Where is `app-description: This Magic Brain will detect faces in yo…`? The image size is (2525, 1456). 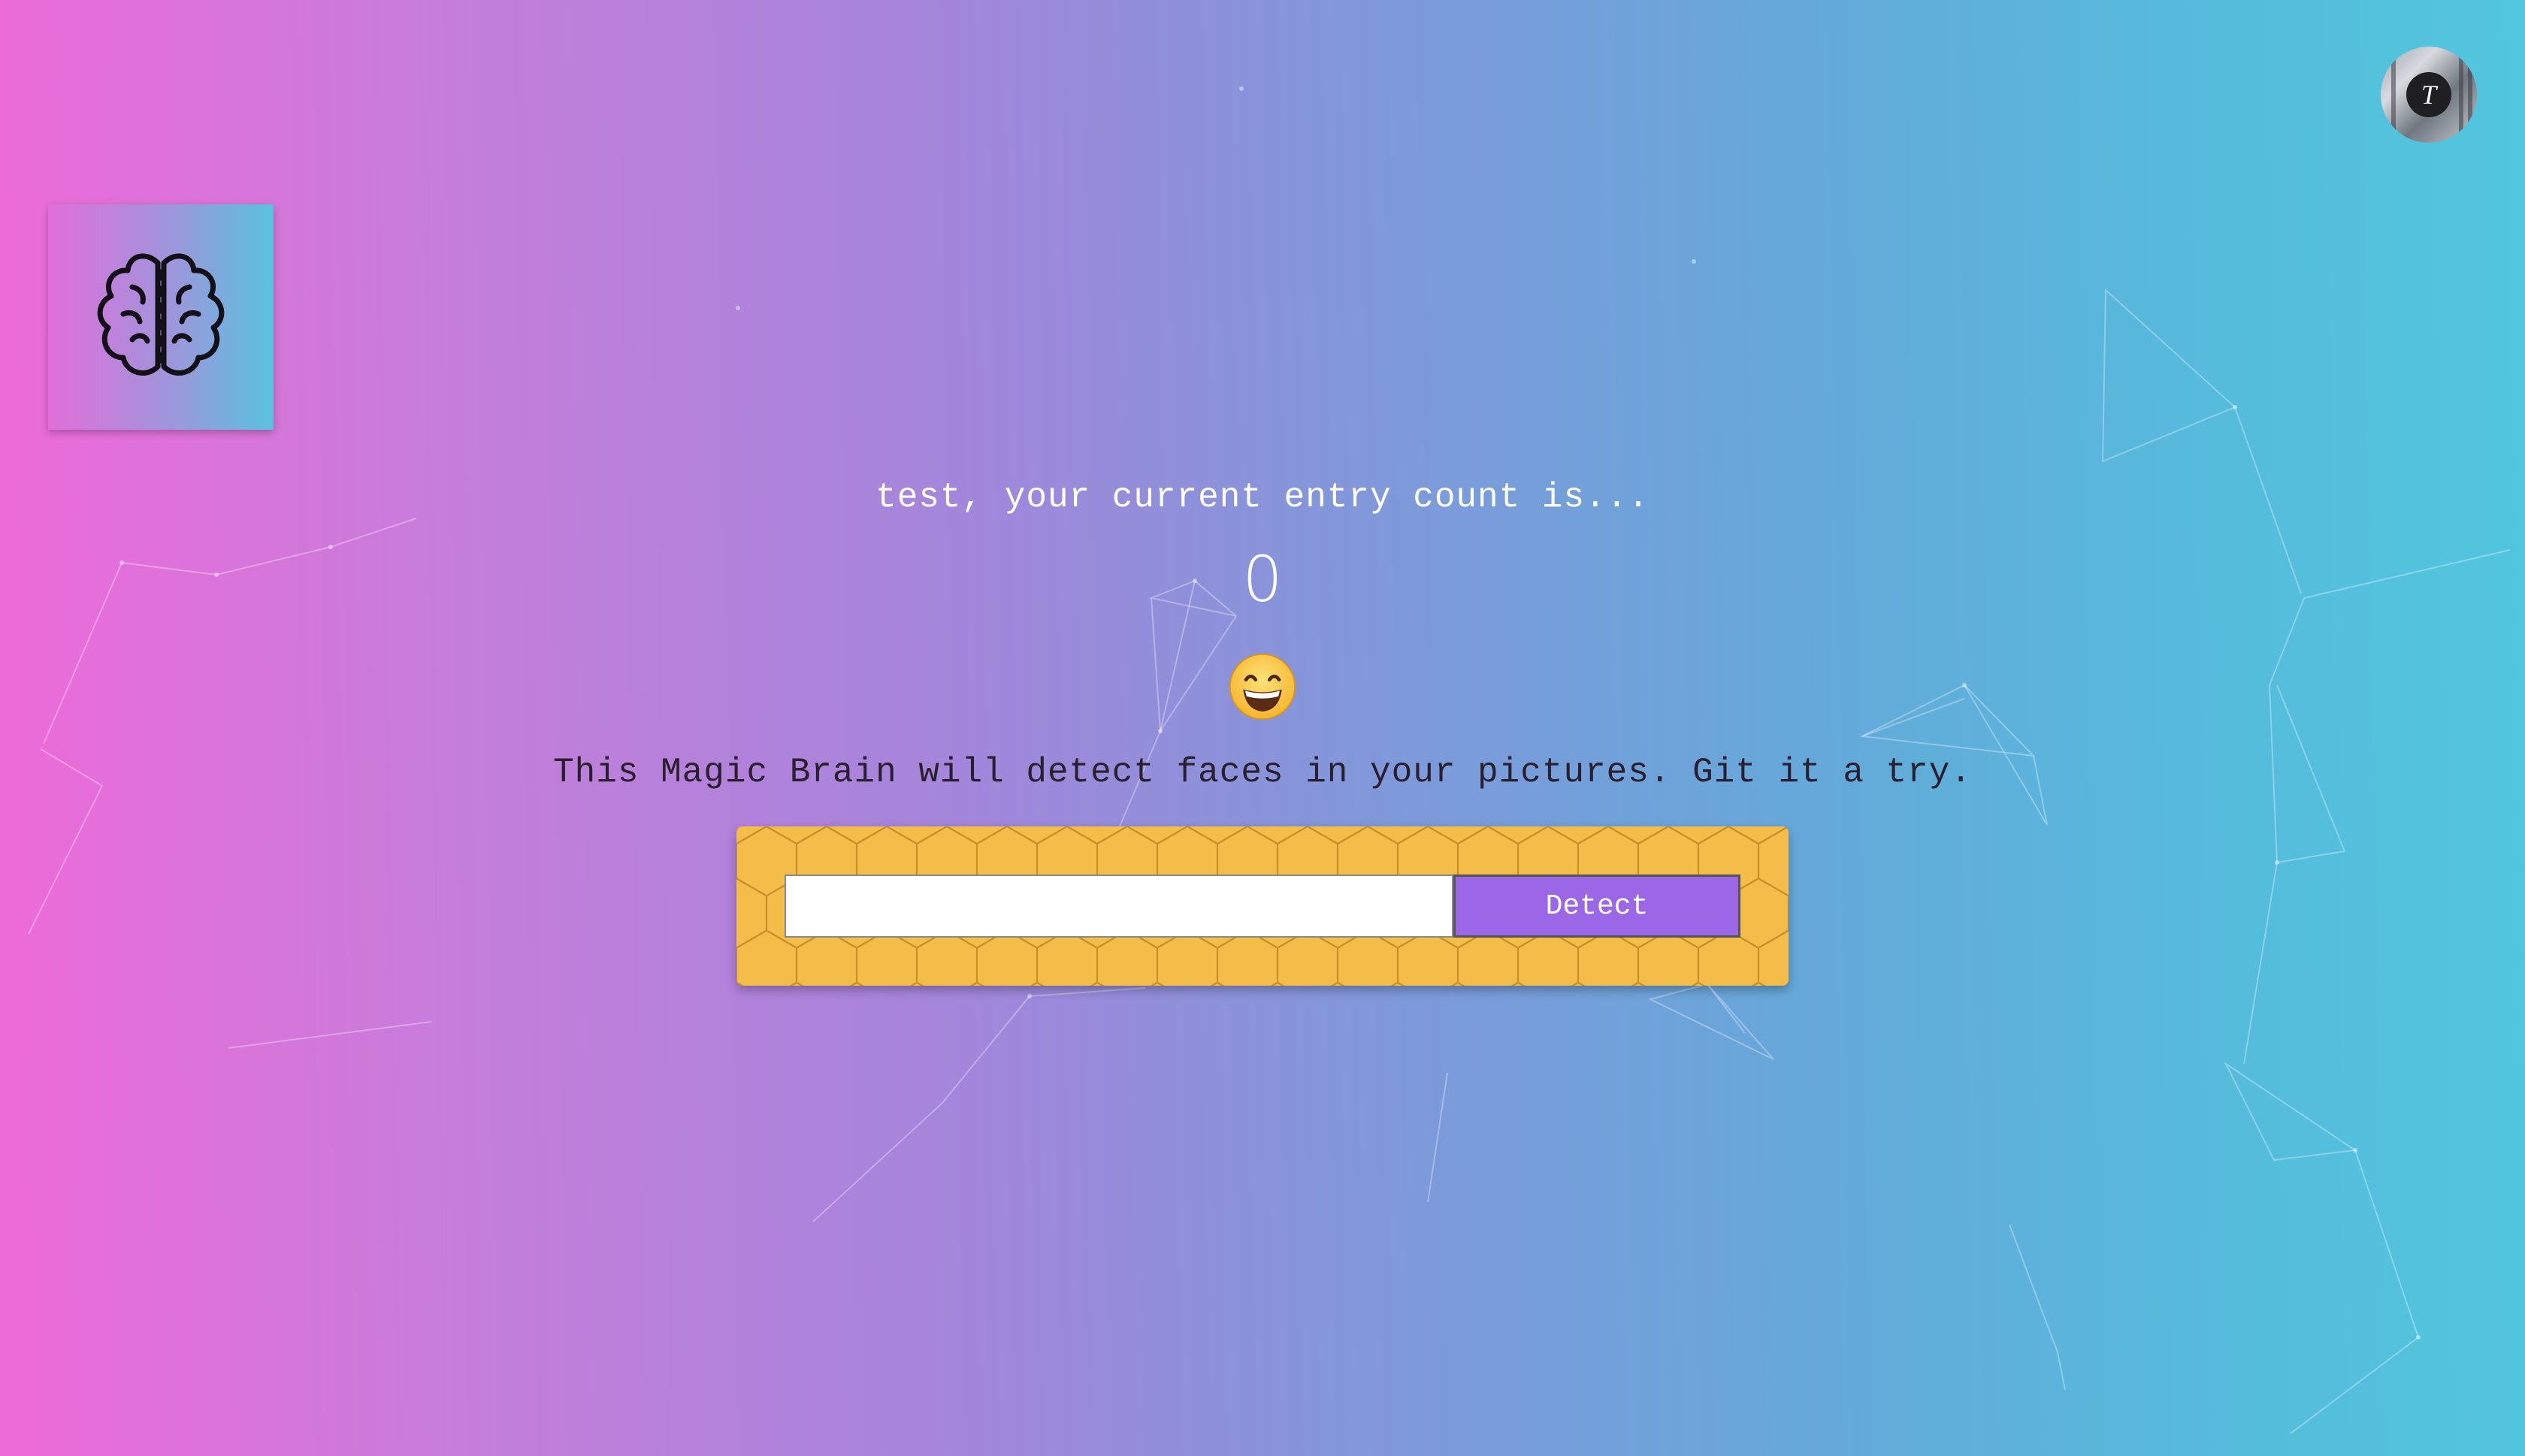
app-description: This Magic Brain will detect faces in yo… is located at coordinates (1262, 772).